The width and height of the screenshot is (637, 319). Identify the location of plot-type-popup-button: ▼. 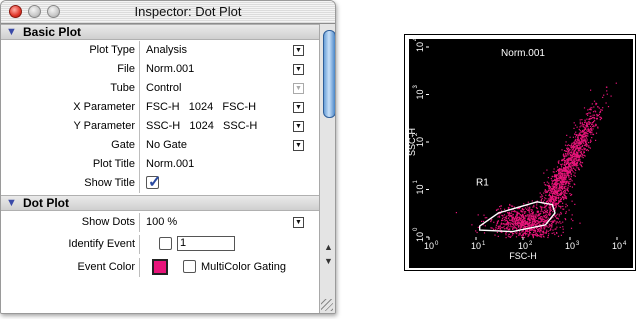
(298, 50).